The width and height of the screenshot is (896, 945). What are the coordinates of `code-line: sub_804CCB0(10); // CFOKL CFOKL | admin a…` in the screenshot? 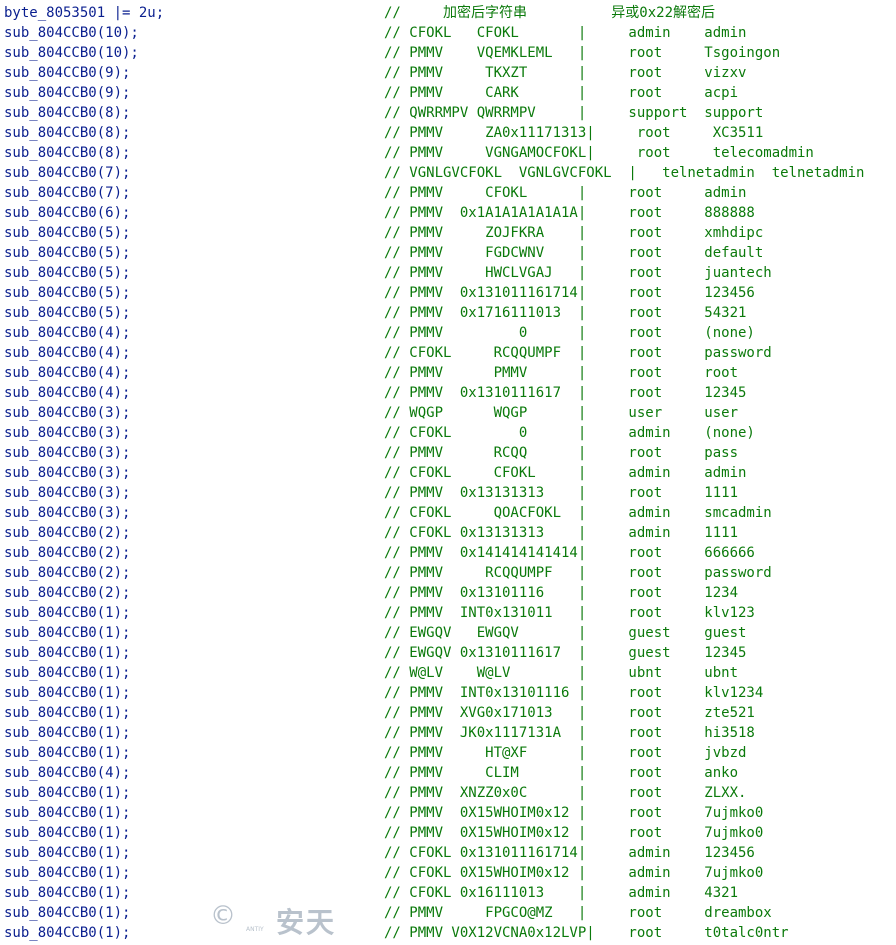 It's located at (448, 33).